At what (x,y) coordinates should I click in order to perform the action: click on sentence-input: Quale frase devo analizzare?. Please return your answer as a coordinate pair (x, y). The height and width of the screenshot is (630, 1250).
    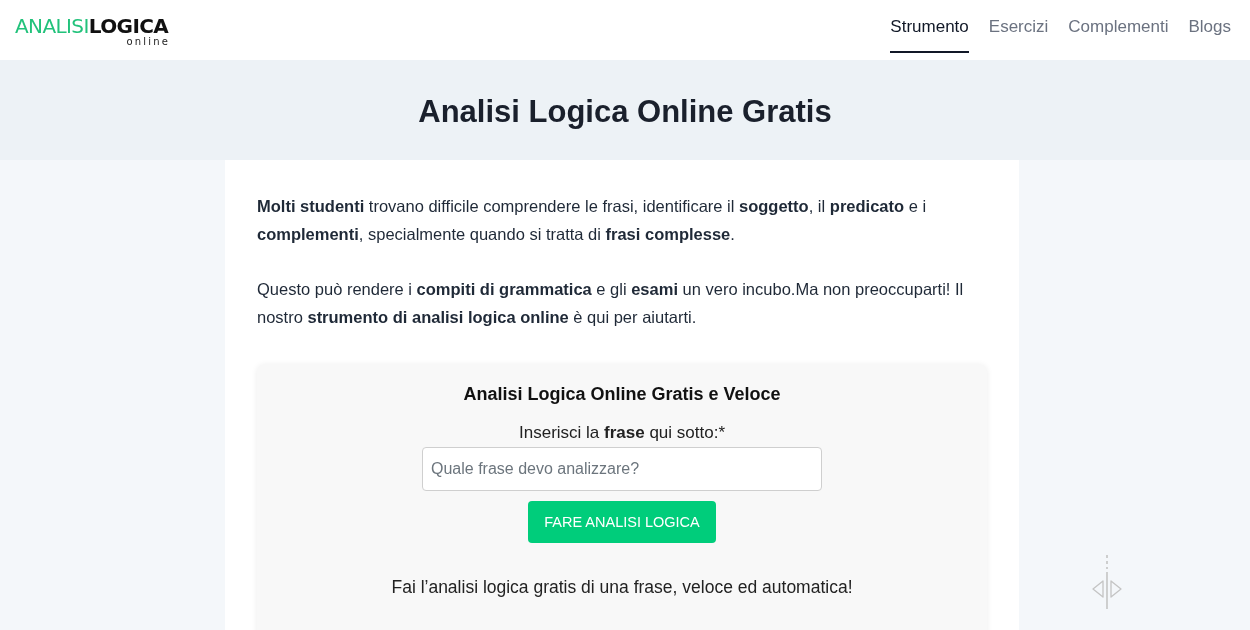
    Looking at the image, I should click on (622, 469).